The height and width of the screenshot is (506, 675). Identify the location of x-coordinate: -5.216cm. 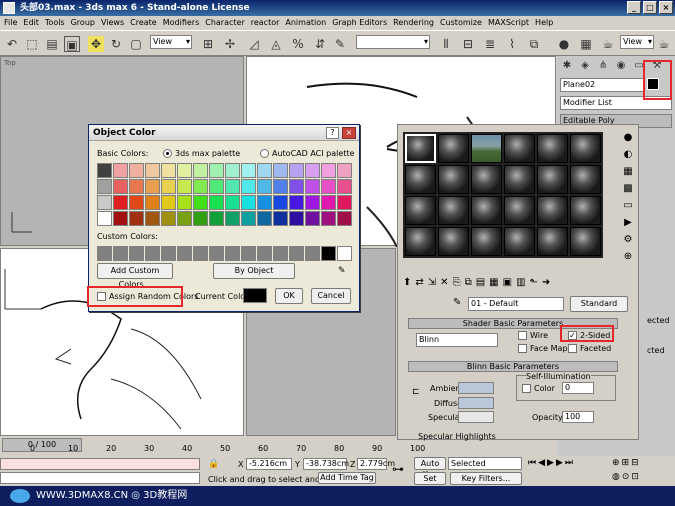
(269, 464).